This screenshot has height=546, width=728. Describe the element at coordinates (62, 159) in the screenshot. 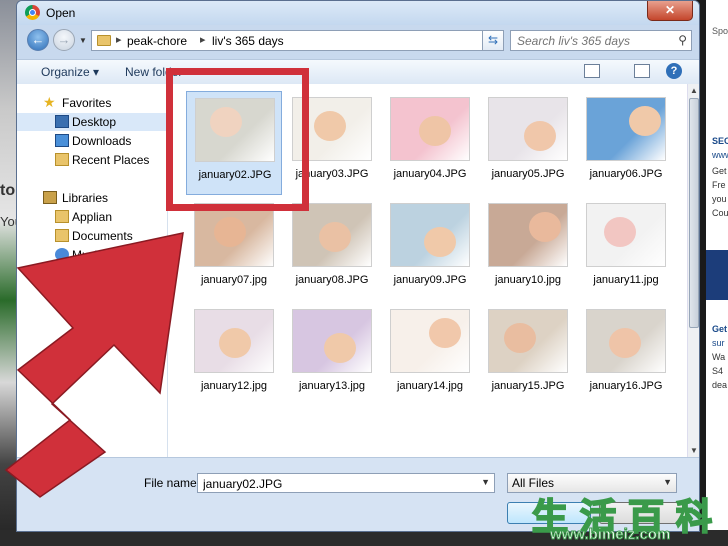

I see `recent-places-icon` at that location.